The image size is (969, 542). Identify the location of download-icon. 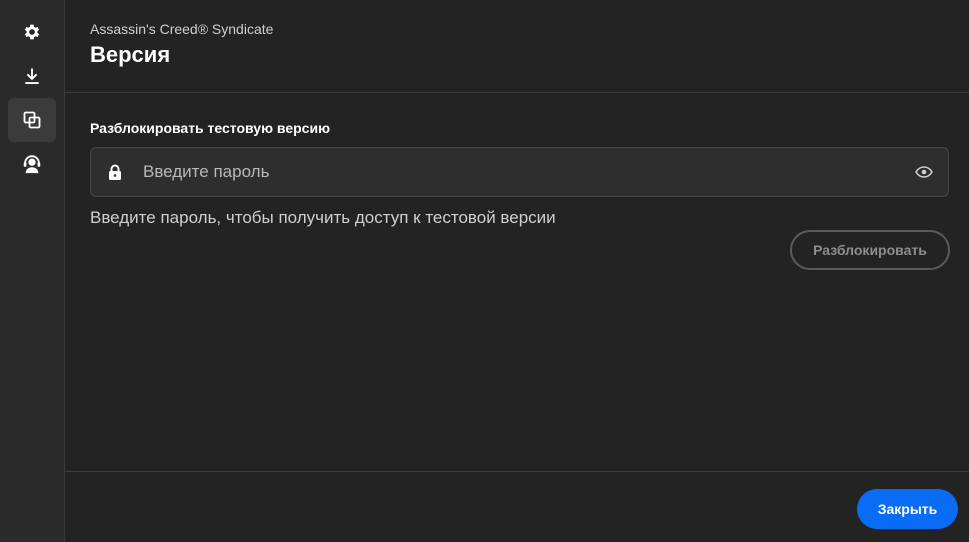
(32, 76).